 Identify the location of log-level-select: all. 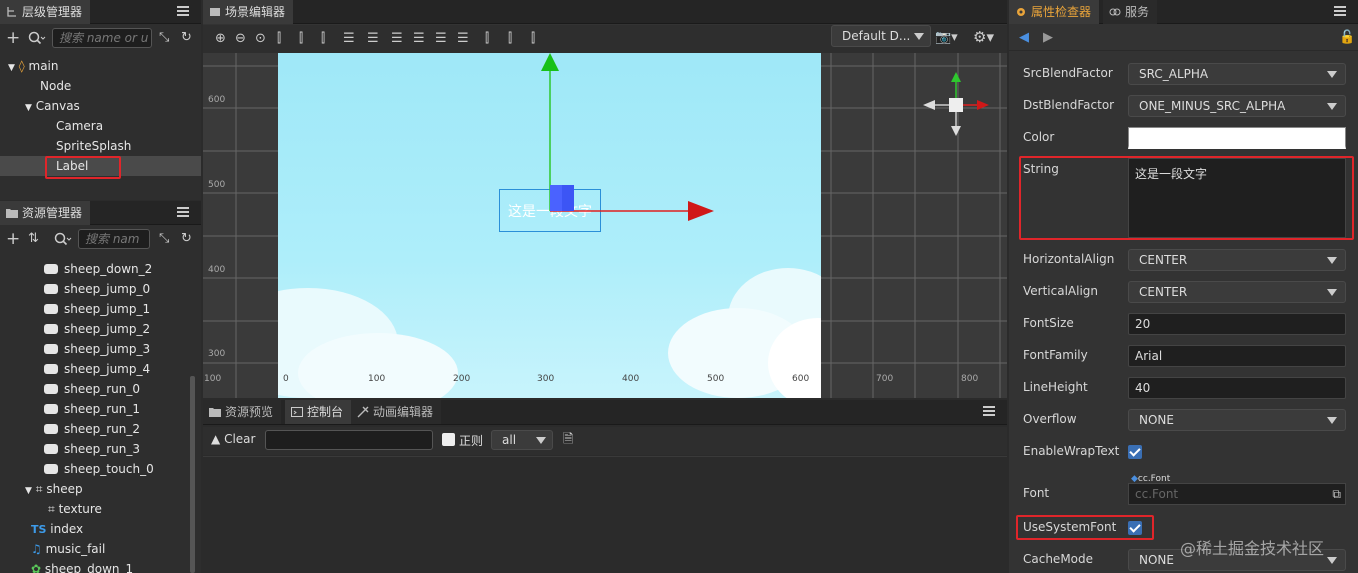
(522, 440).